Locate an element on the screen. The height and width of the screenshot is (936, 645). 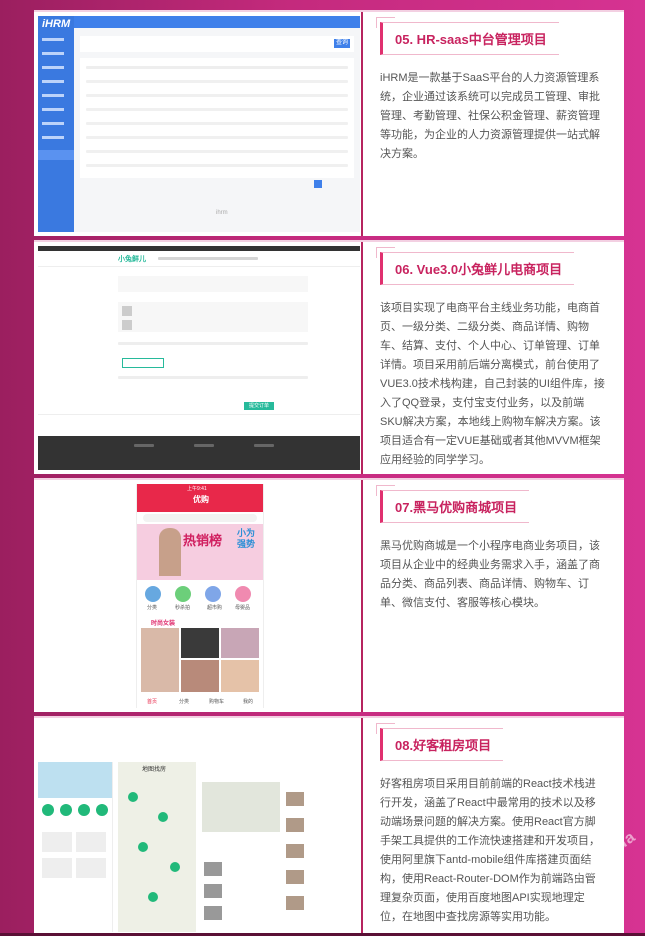
hrm-screenshot: iHRM 查询 ihrm is located at coordinates (199, 124).